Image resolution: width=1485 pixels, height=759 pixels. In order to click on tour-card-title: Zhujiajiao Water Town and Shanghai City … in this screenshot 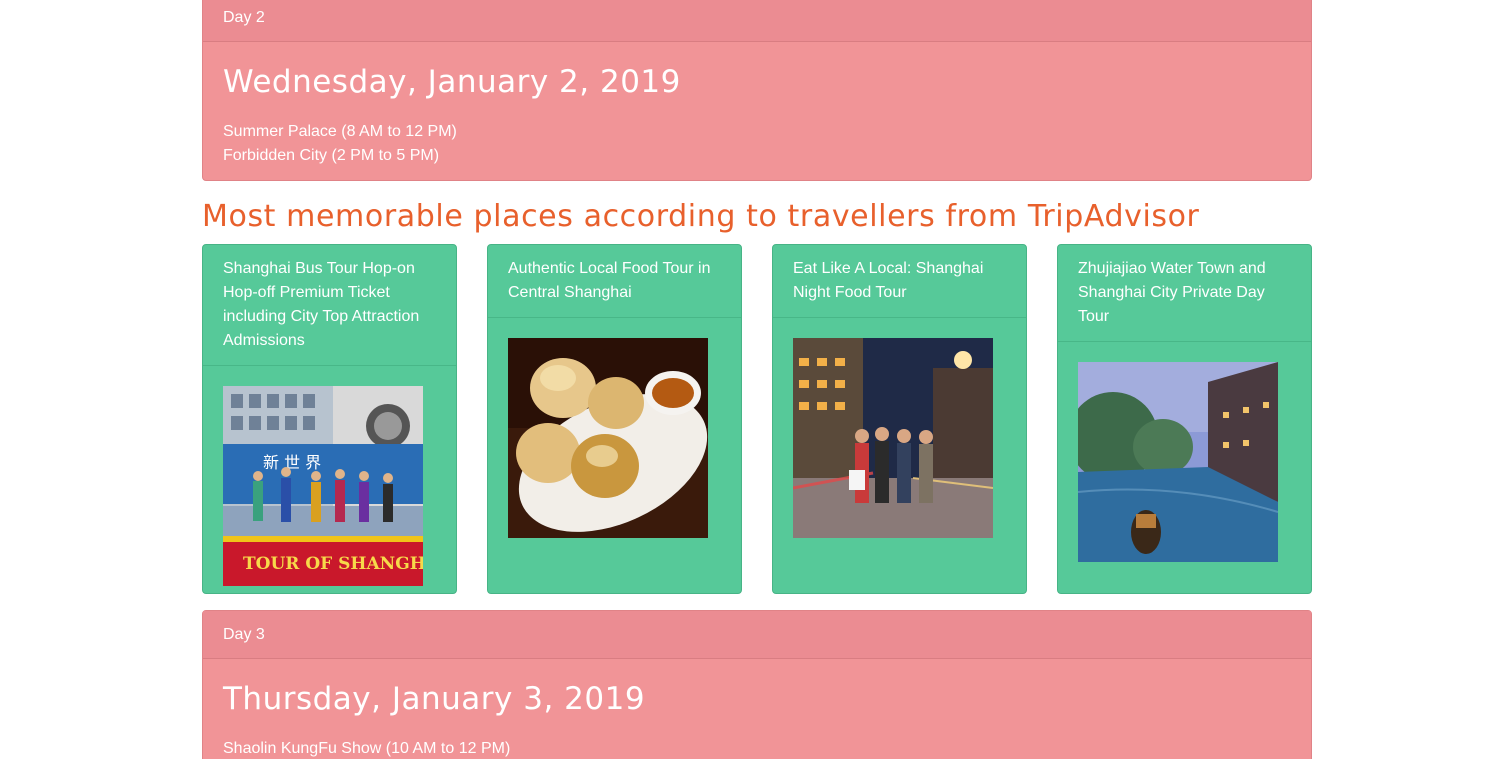, I will do `click(1184, 293)`.